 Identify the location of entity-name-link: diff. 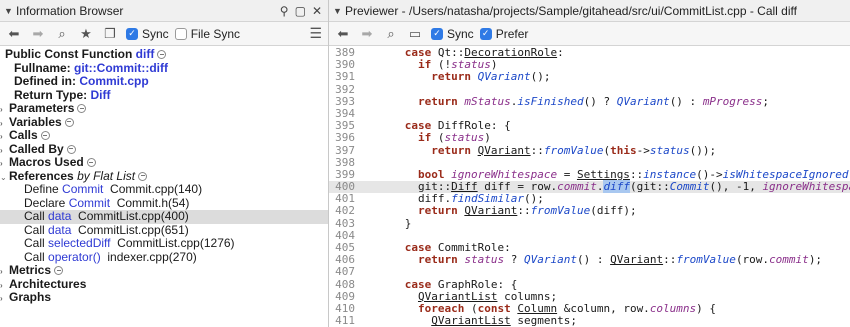
(145, 54).